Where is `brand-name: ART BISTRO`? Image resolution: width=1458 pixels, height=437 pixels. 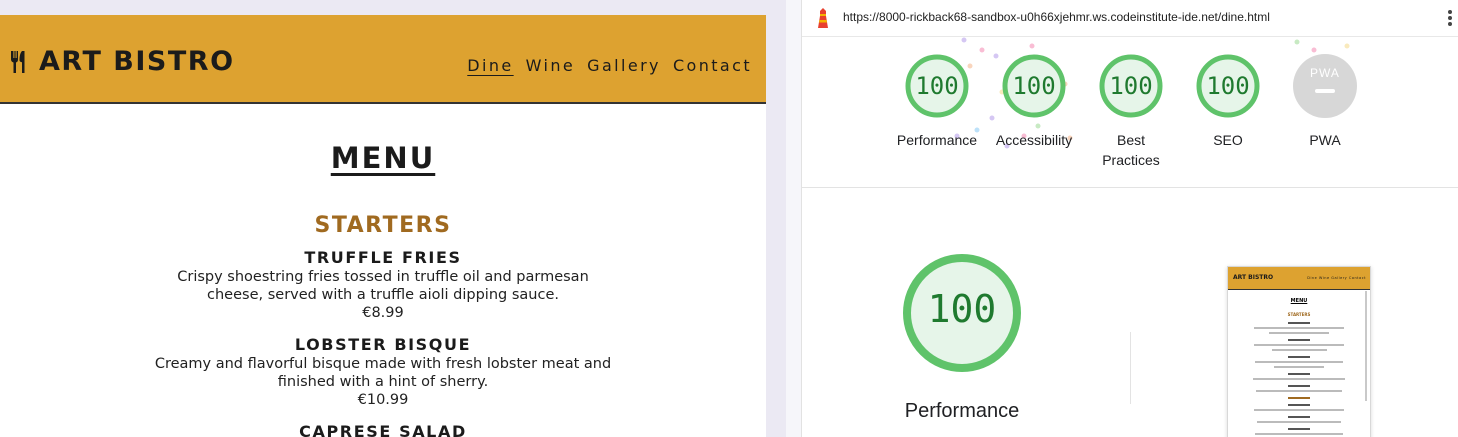
brand-name: ART BISTRO is located at coordinates (137, 61).